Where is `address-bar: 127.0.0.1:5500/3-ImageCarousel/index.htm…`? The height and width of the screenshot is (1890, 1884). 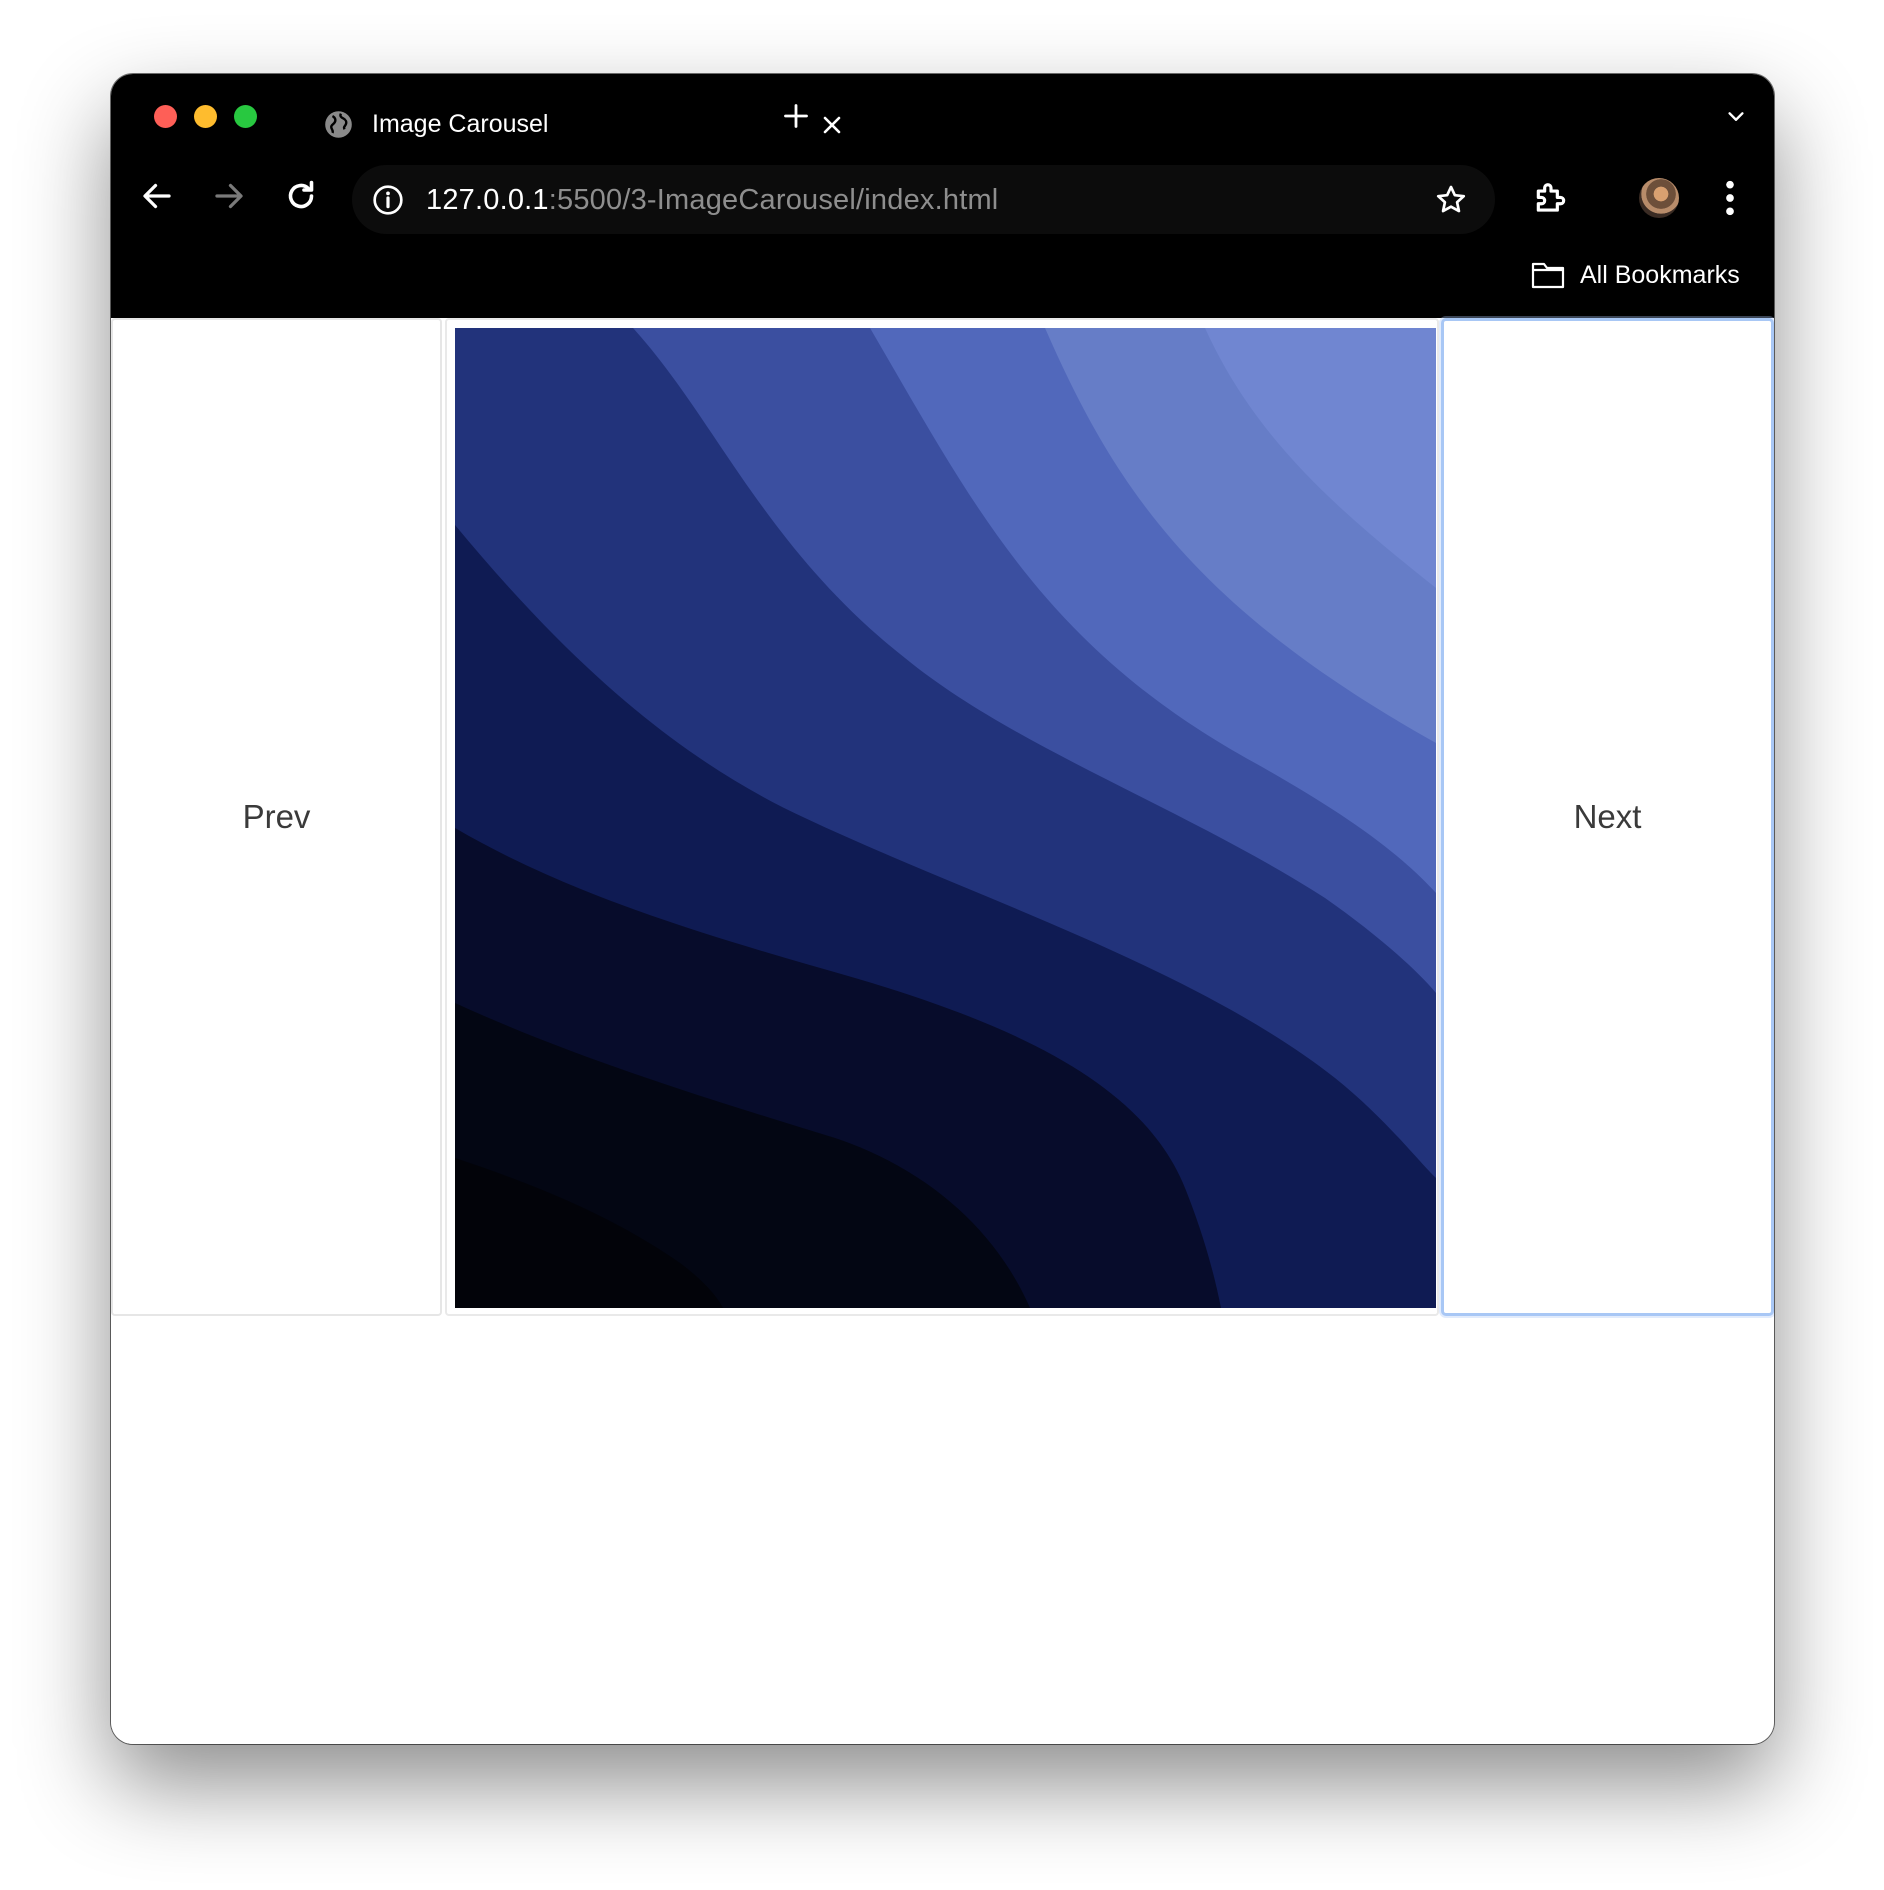
address-bar: 127.0.0.1:5500/3-ImageCarousel/index.htm… is located at coordinates (923, 199).